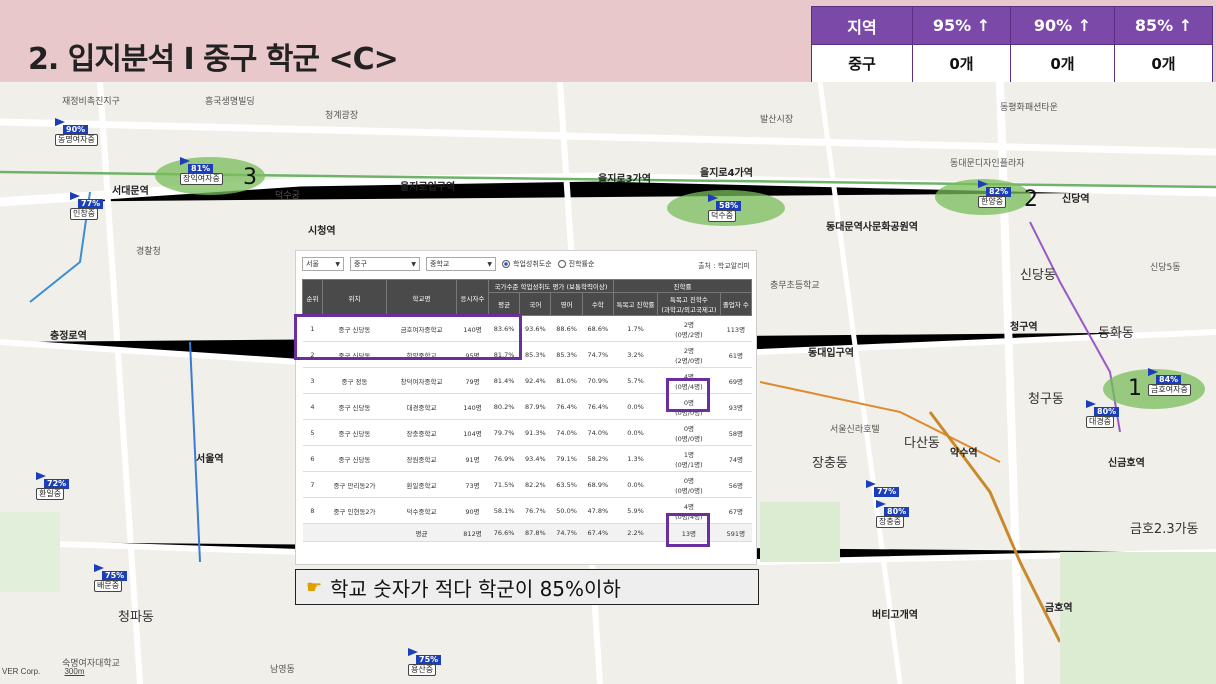  Describe the element at coordinates (385, 264) in the screenshot. I see `district-select: 중구 ▼` at that location.